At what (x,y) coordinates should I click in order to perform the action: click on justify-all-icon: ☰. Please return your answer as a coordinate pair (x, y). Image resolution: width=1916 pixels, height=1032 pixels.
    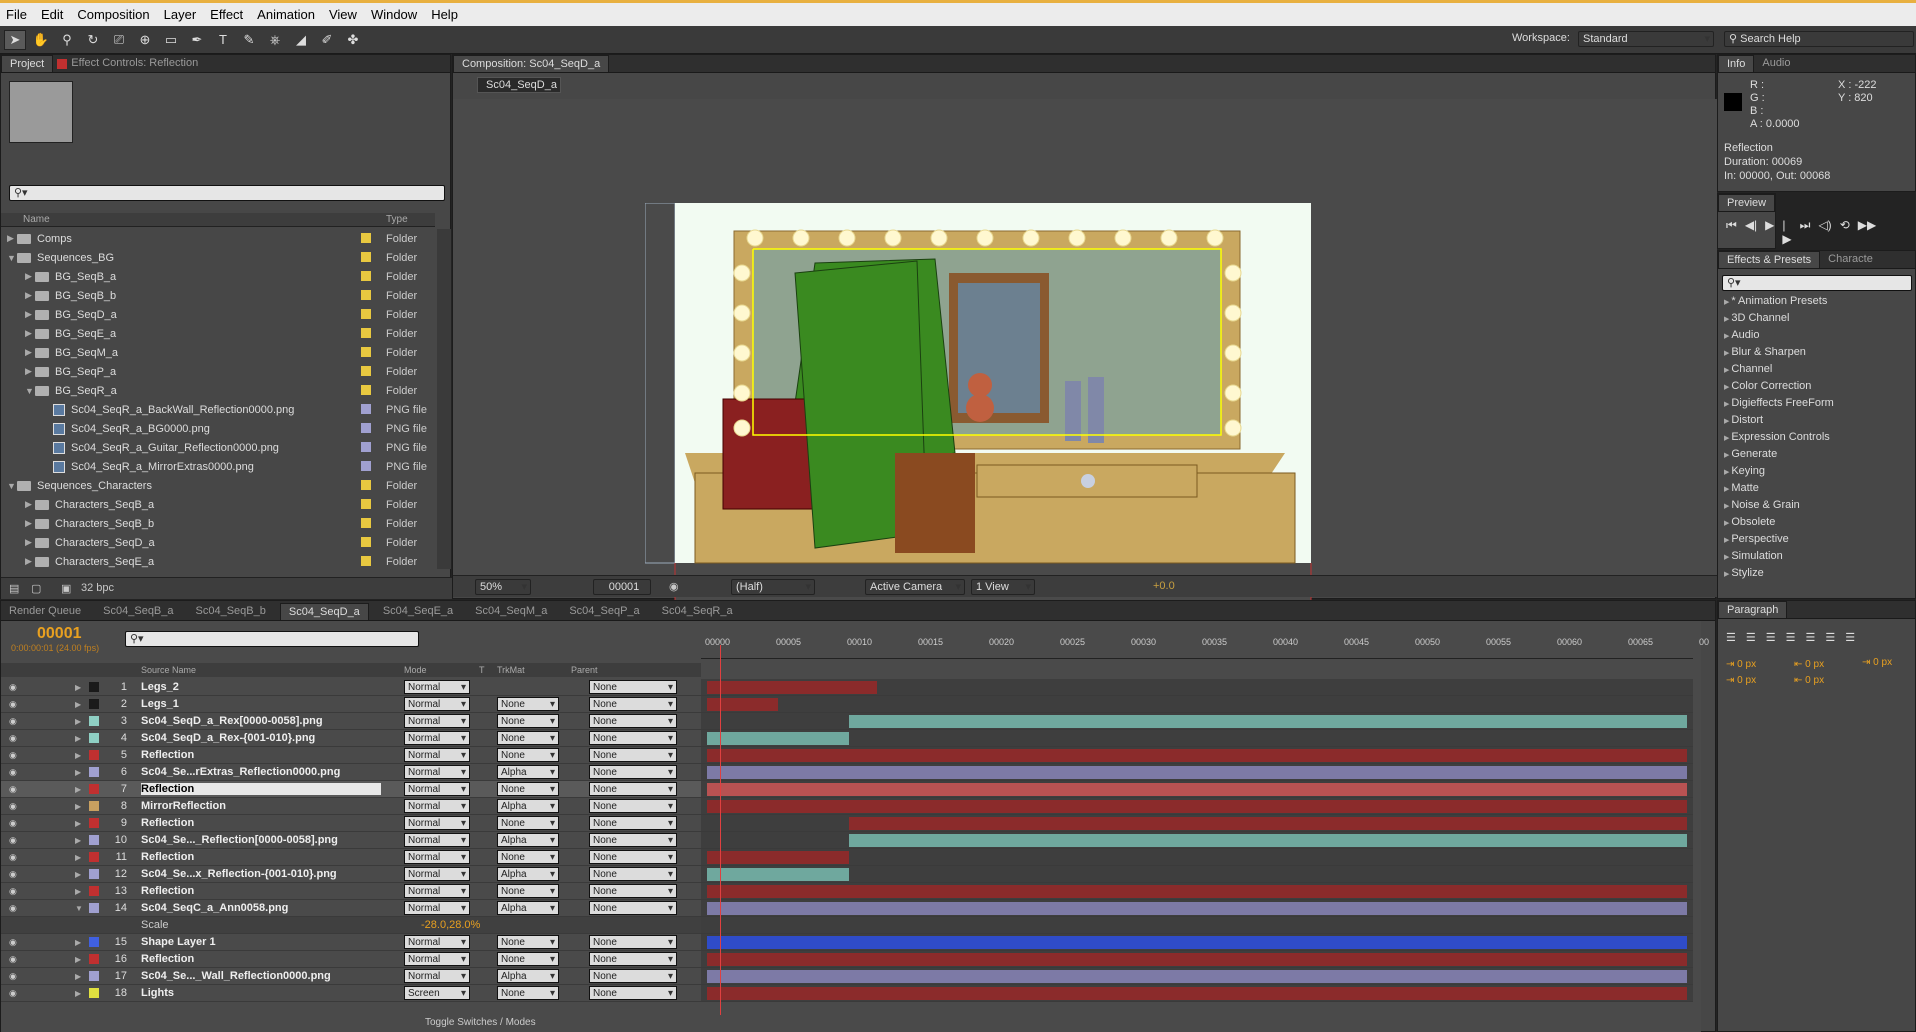
    Looking at the image, I should click on (1850, 637).